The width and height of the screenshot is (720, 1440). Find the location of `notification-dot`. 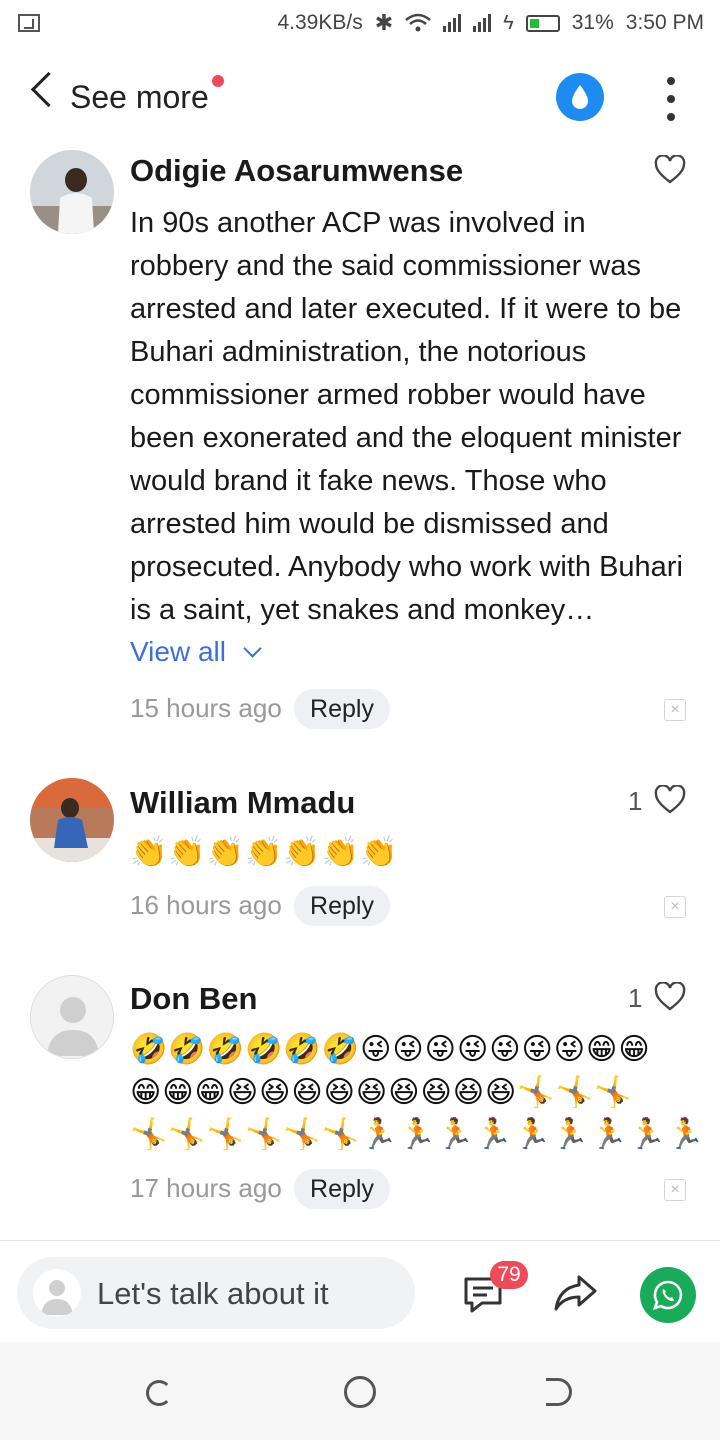

notification-dot is located at coordinates (218, 81).